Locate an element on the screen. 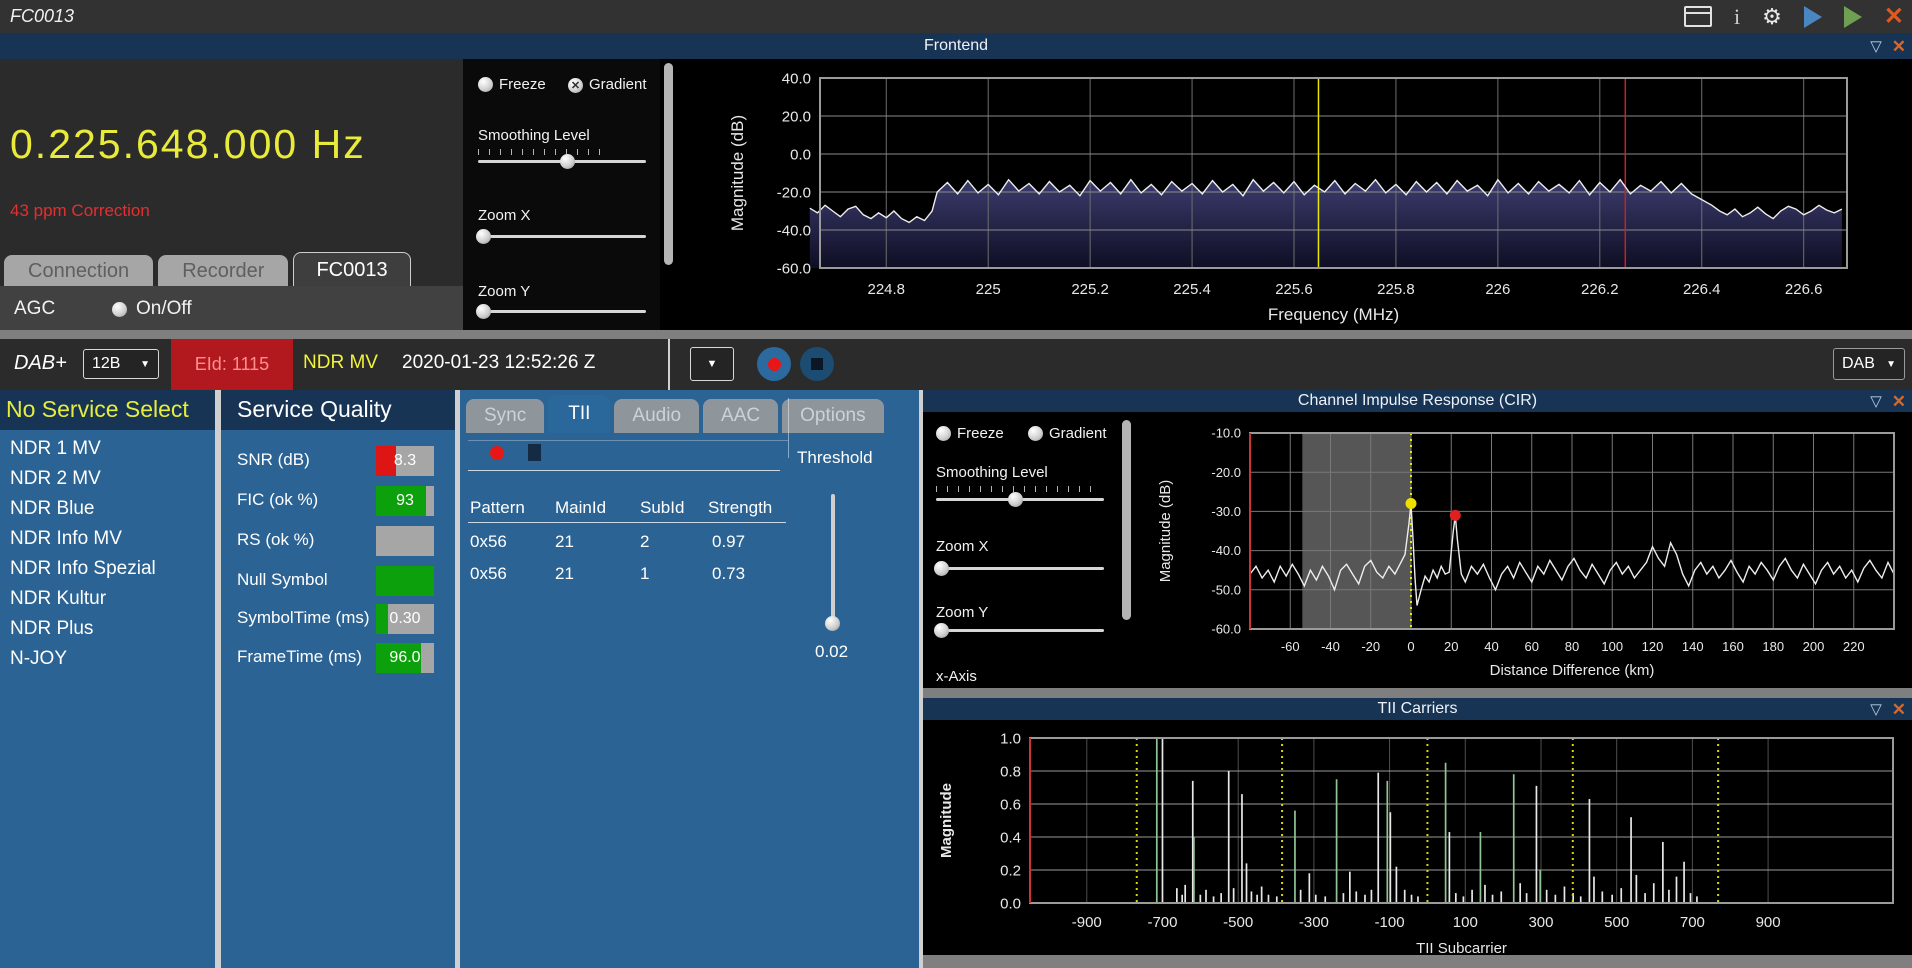 The width and height of the screenshot is (1912, 968). spectrum-controls-scrollbar is located at coordinates (668, 164).